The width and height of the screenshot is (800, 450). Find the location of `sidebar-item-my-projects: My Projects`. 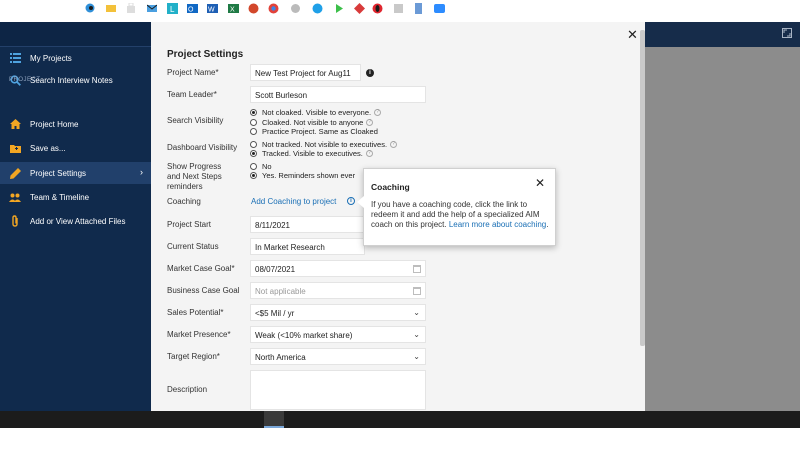

sidebar-item-my-projects: My Projects is located at coordinates (75, 58).